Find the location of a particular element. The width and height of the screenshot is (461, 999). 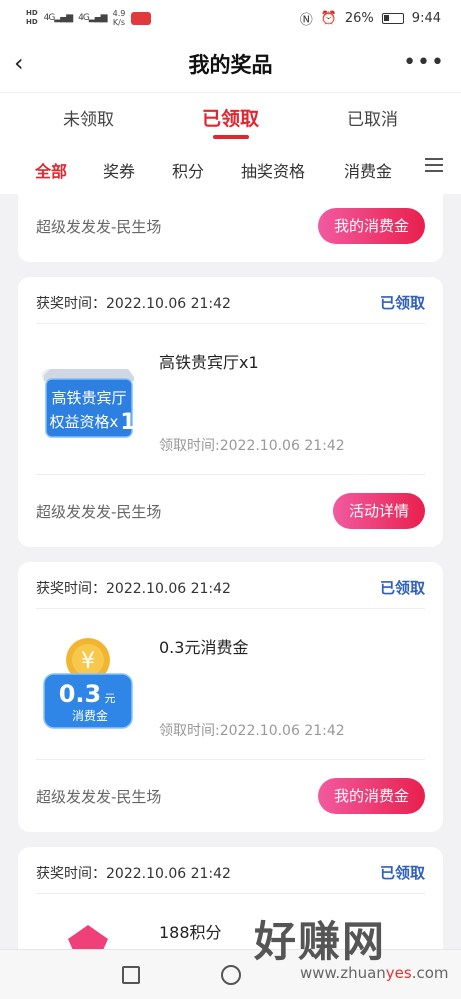

recent-apps-icon is located at coordinates (131, 975).